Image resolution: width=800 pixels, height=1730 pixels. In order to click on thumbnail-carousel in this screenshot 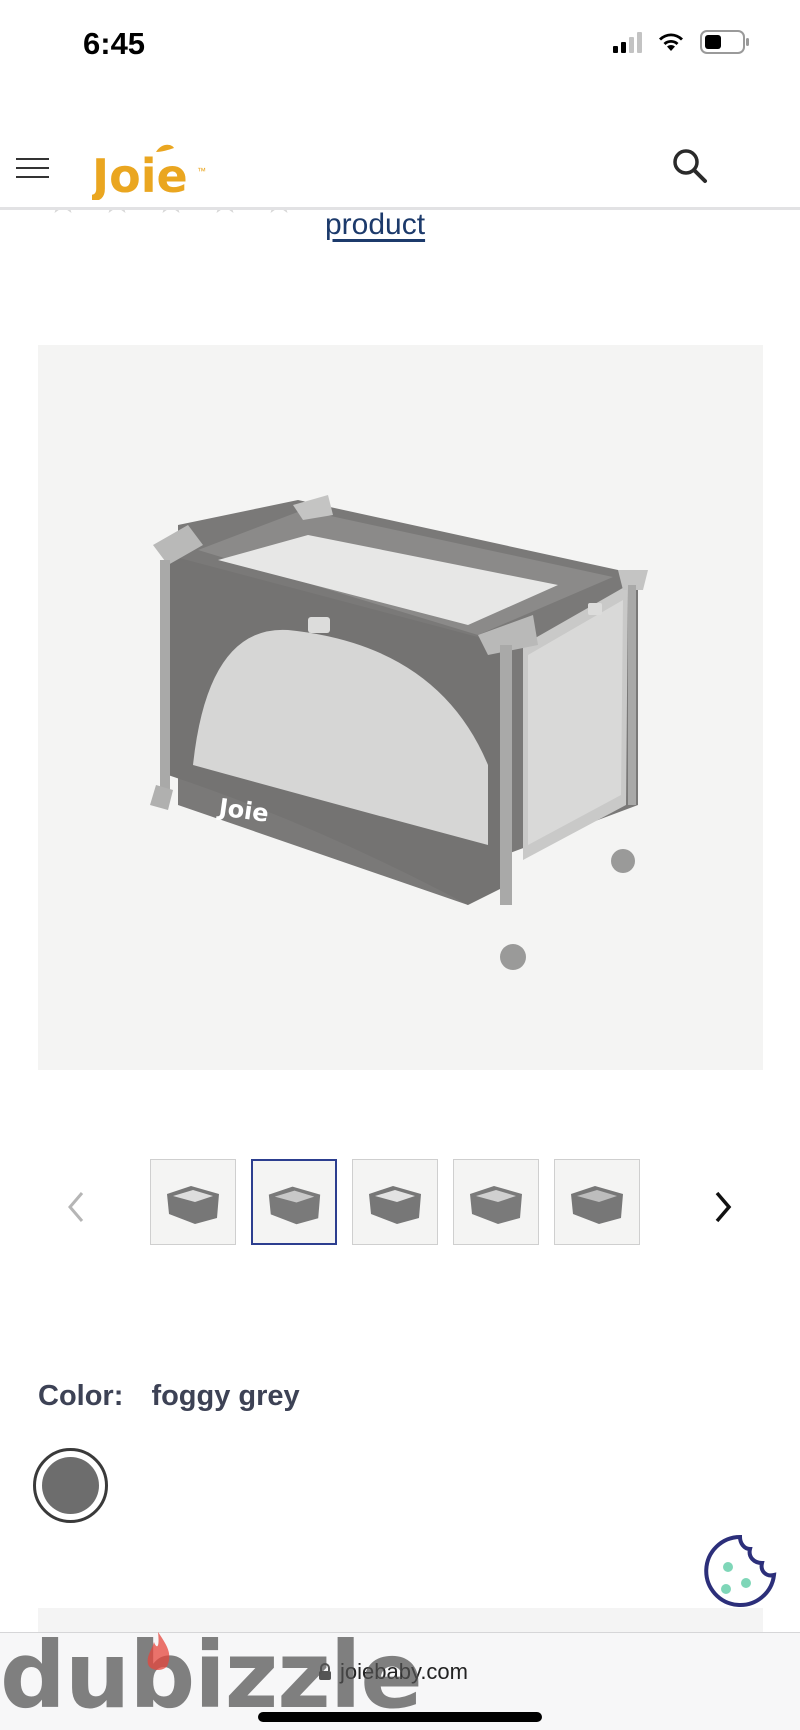, I will do `click(400, 1200)`.